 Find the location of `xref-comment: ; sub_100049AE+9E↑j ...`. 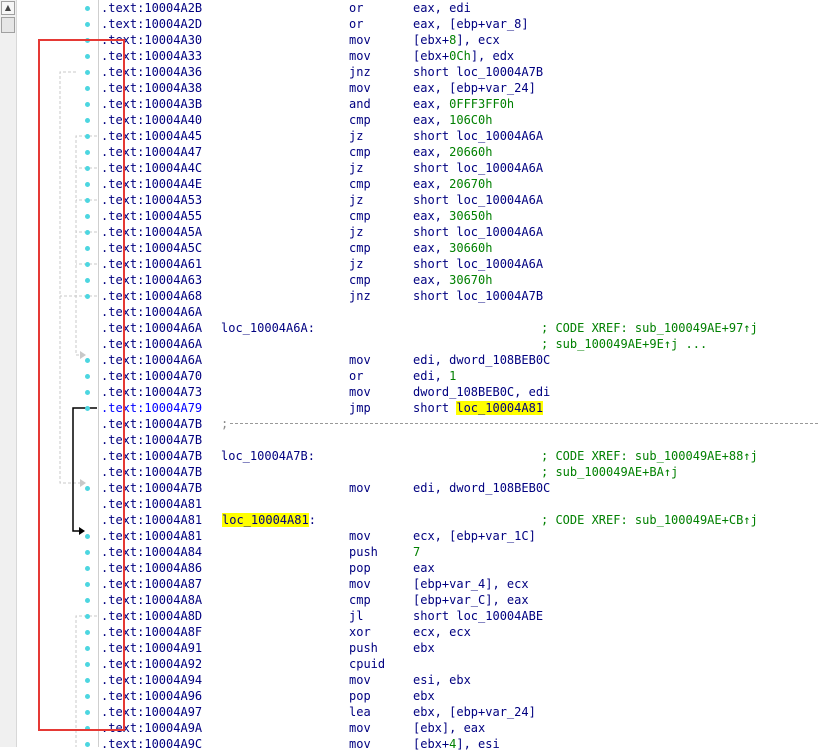

xref-comment: ; sub_100049AE+9E↑j ... is located at coordinates (624, 344).